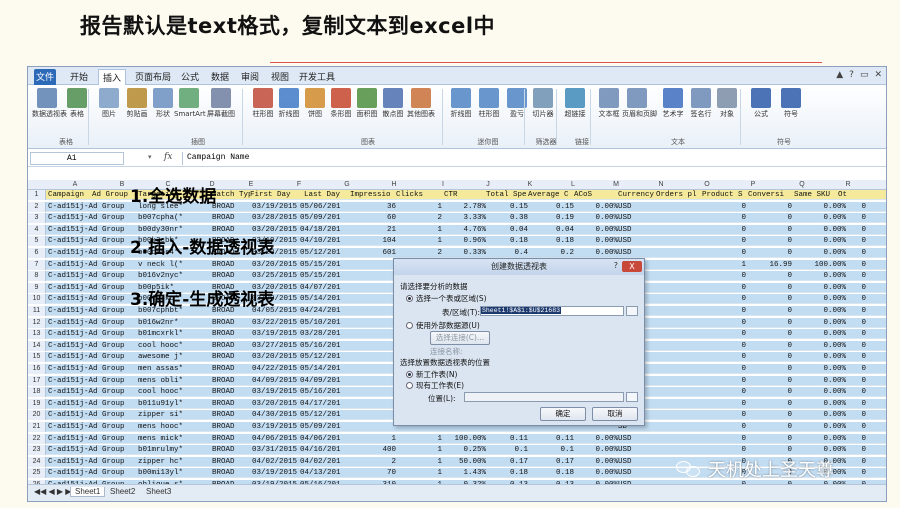 Image resolution: width=900 pixels, height=508 pixels. I want to click on ribbon-tab-3: 页面布局, so click(153, 77).